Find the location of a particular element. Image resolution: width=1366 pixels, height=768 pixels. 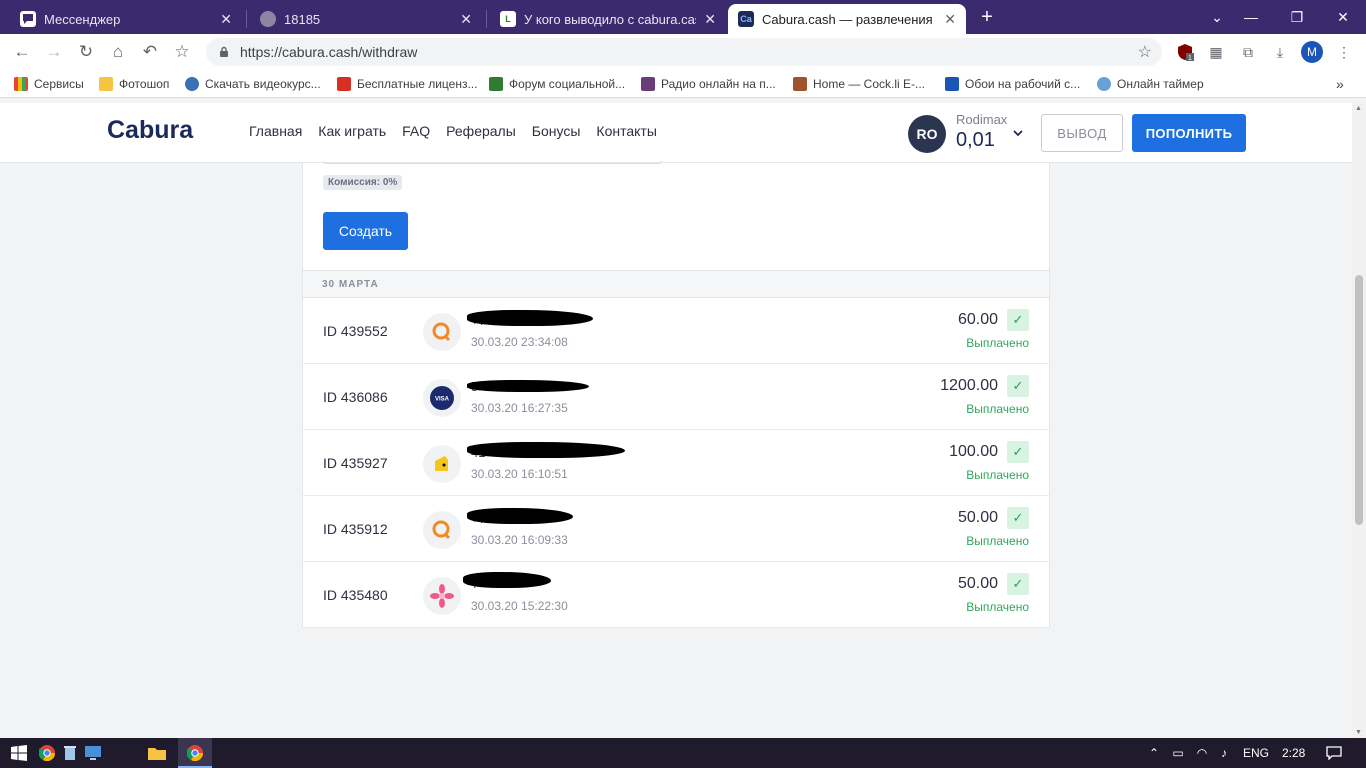

new-tab-button: + is located at coordinates (987, 17).